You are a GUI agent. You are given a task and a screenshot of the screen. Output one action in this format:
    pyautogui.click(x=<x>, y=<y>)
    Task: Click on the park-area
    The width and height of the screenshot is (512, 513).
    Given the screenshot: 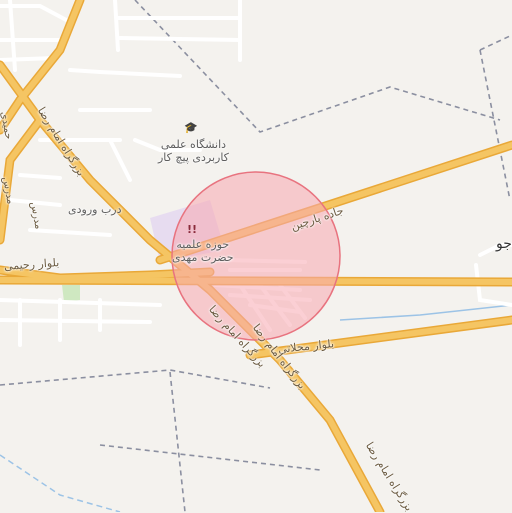 What is the action you would take?
    pyautogui.click(x=71, y=293)
    